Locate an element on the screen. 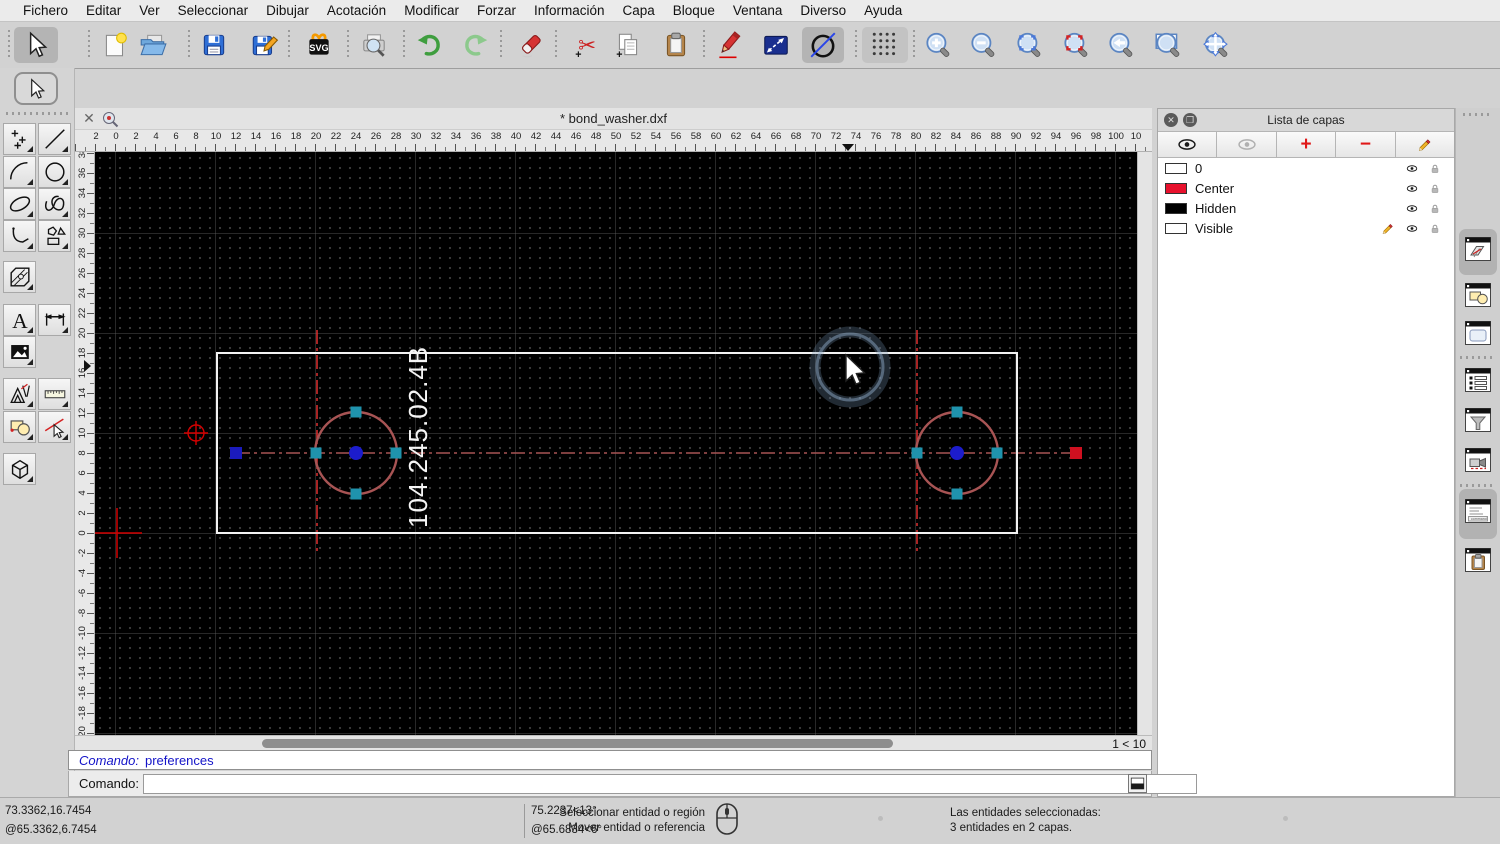 This screenshot has width=1500, height=844. tool-modify is located at coordinates (19, 394).